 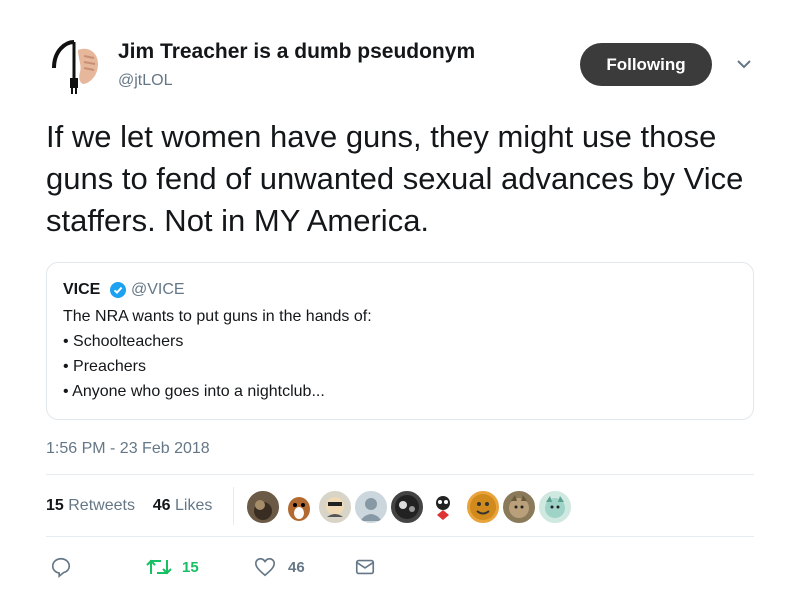 I want to click on stats-separator, so click(x=233, y=506).